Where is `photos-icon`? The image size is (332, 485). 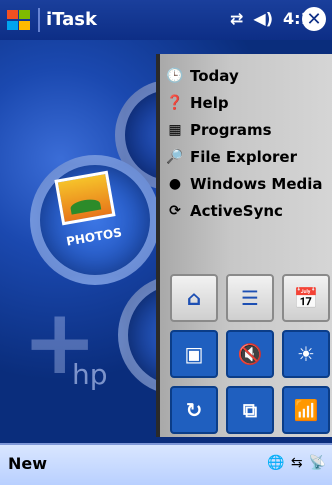
photos-icon is located at coordinates (85, 198).